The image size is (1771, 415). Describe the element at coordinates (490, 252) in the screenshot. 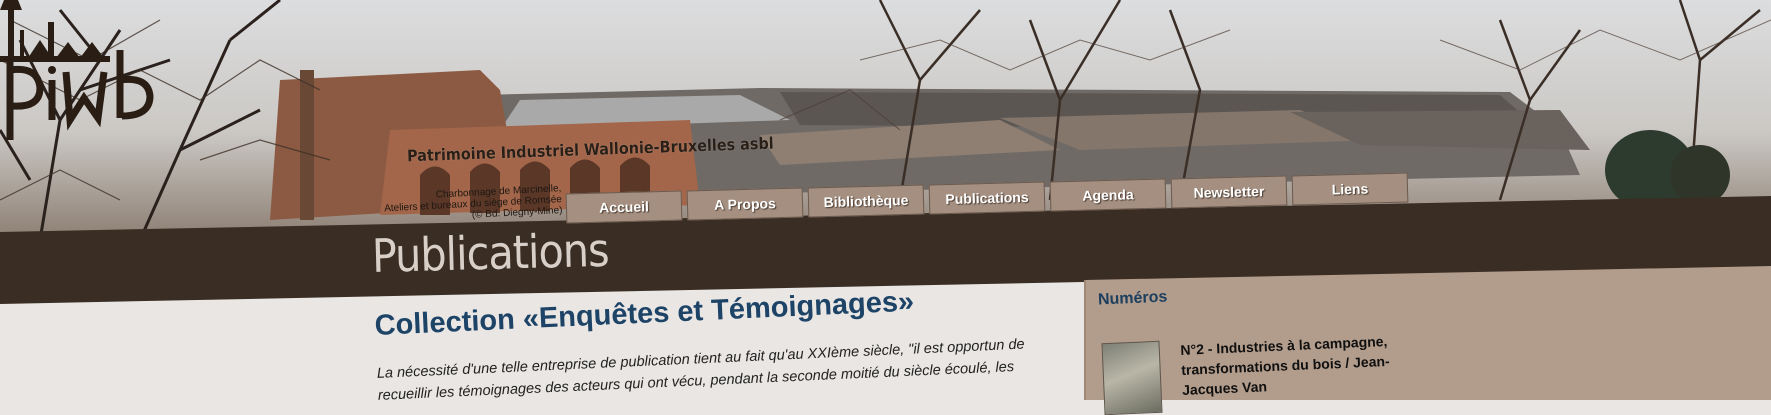

I see `page-title: Publications` at that location.